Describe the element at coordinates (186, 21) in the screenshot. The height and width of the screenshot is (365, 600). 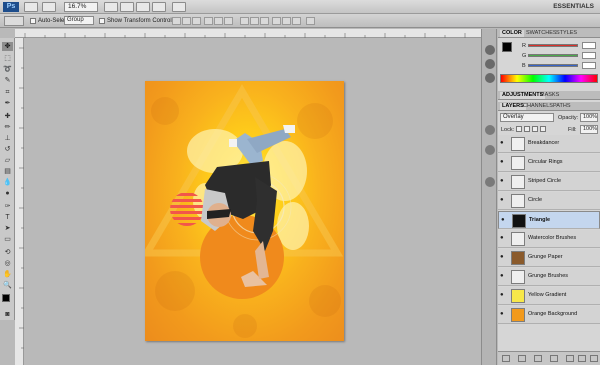
I see `align-vcenter-icon` at that location.